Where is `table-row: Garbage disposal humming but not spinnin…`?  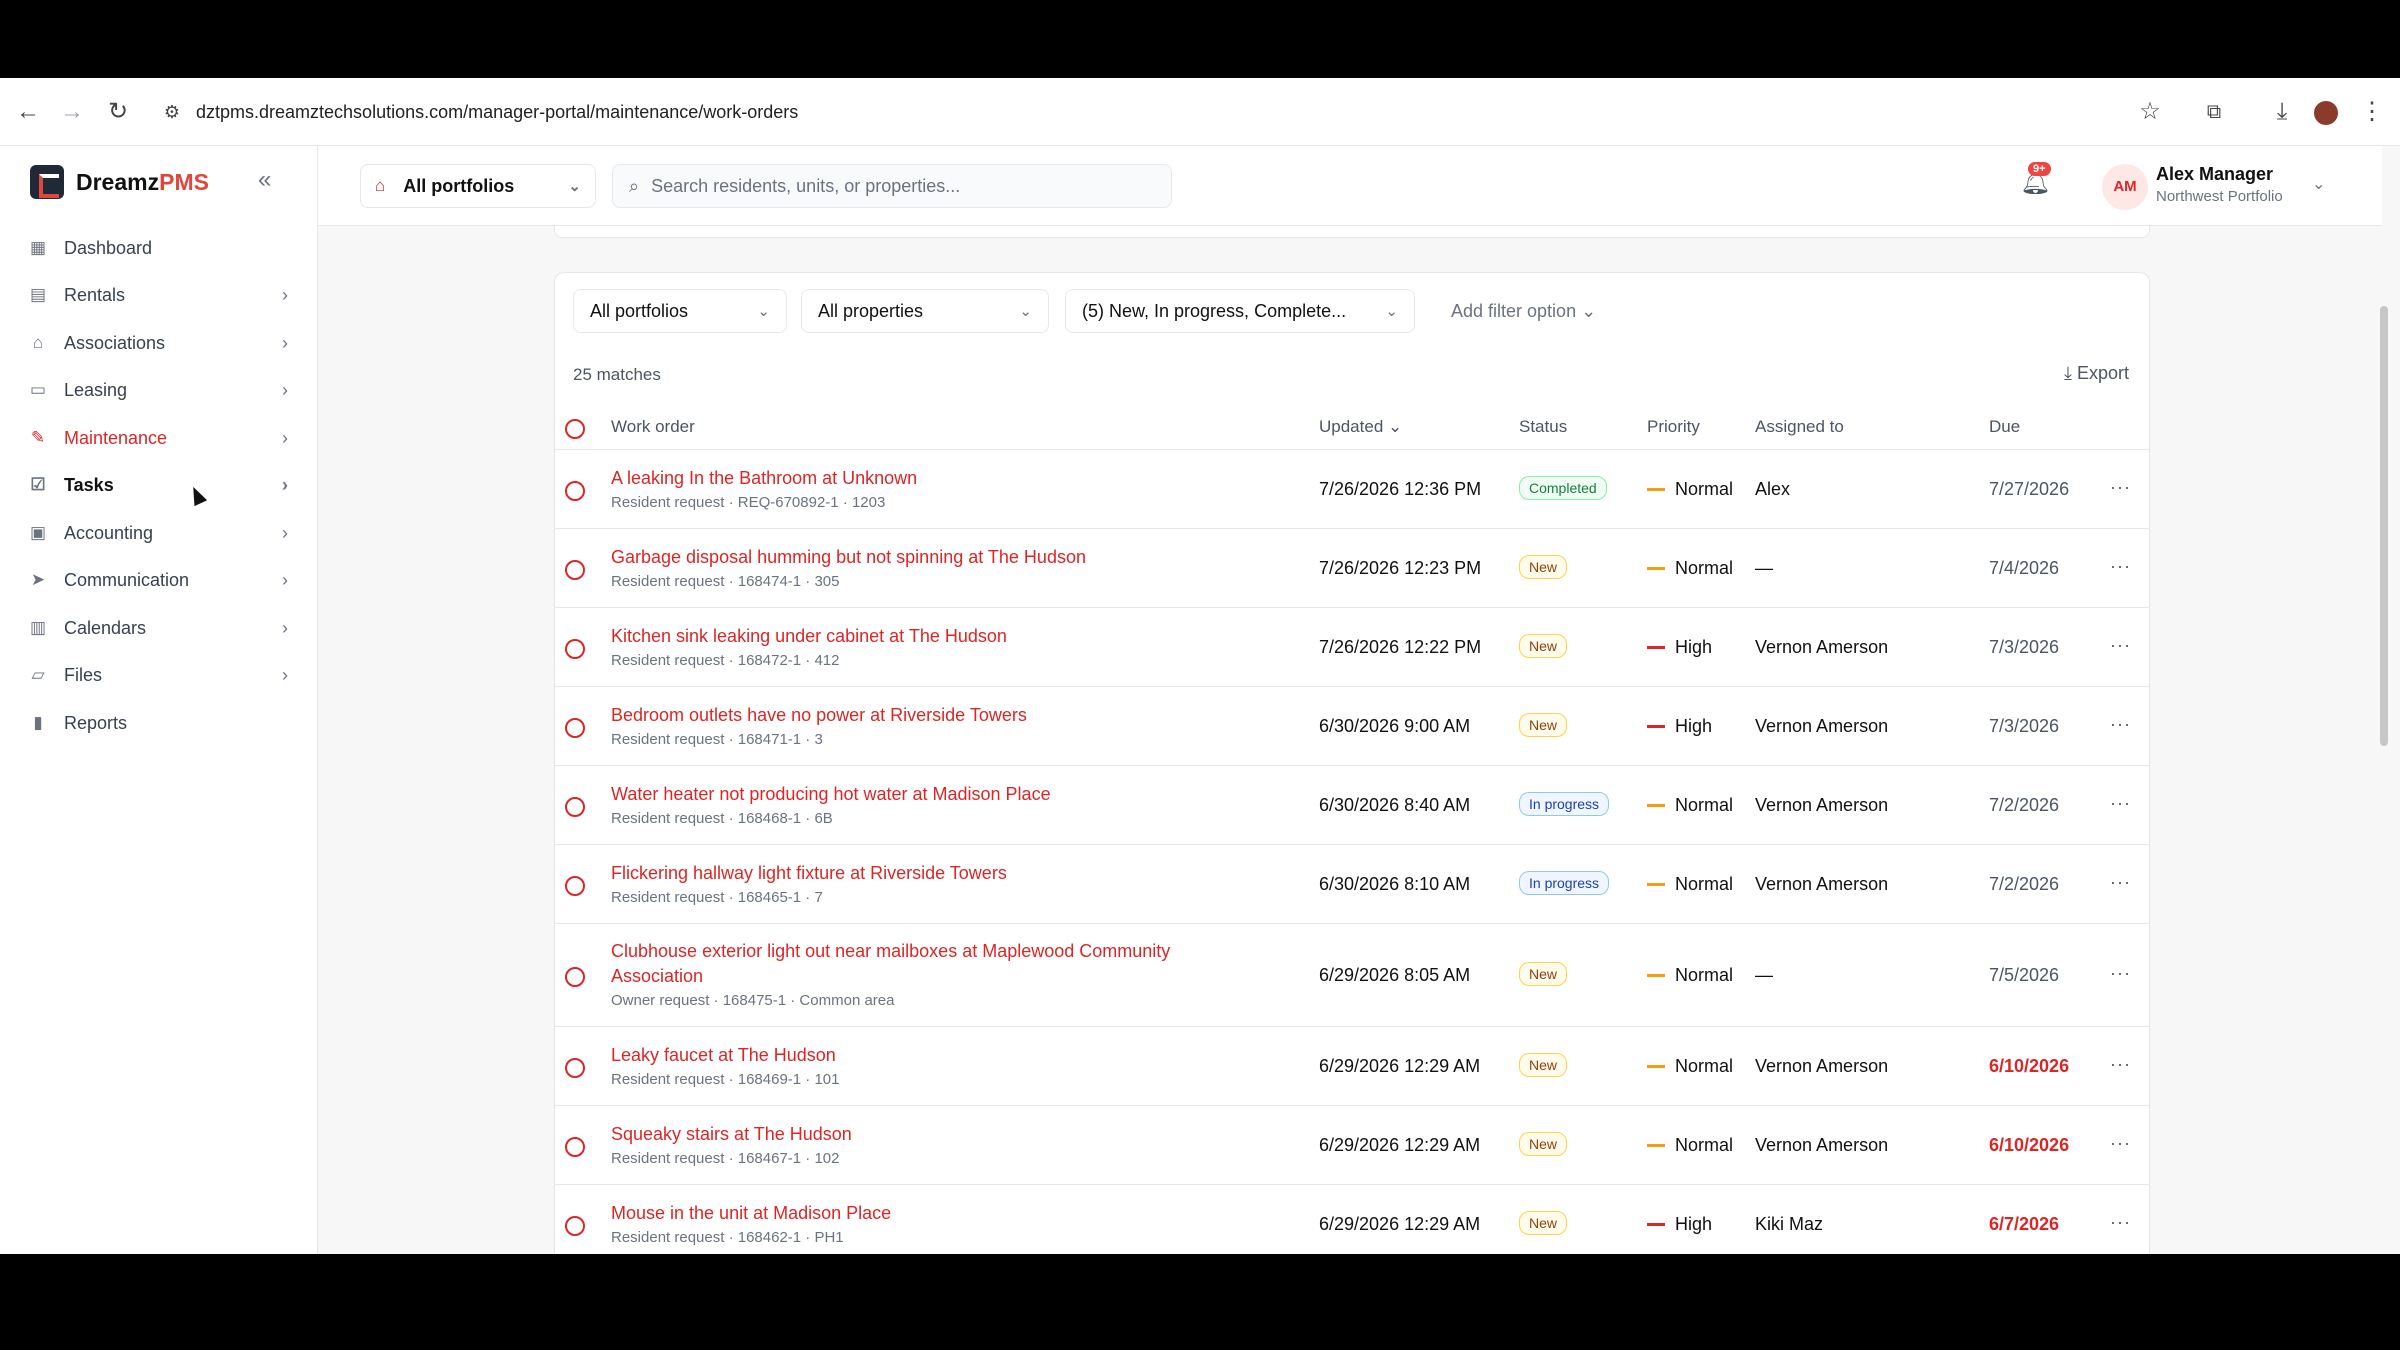 table-row: Garbage disposal humming but not spinnin… is located at coordinates (1352, 567).